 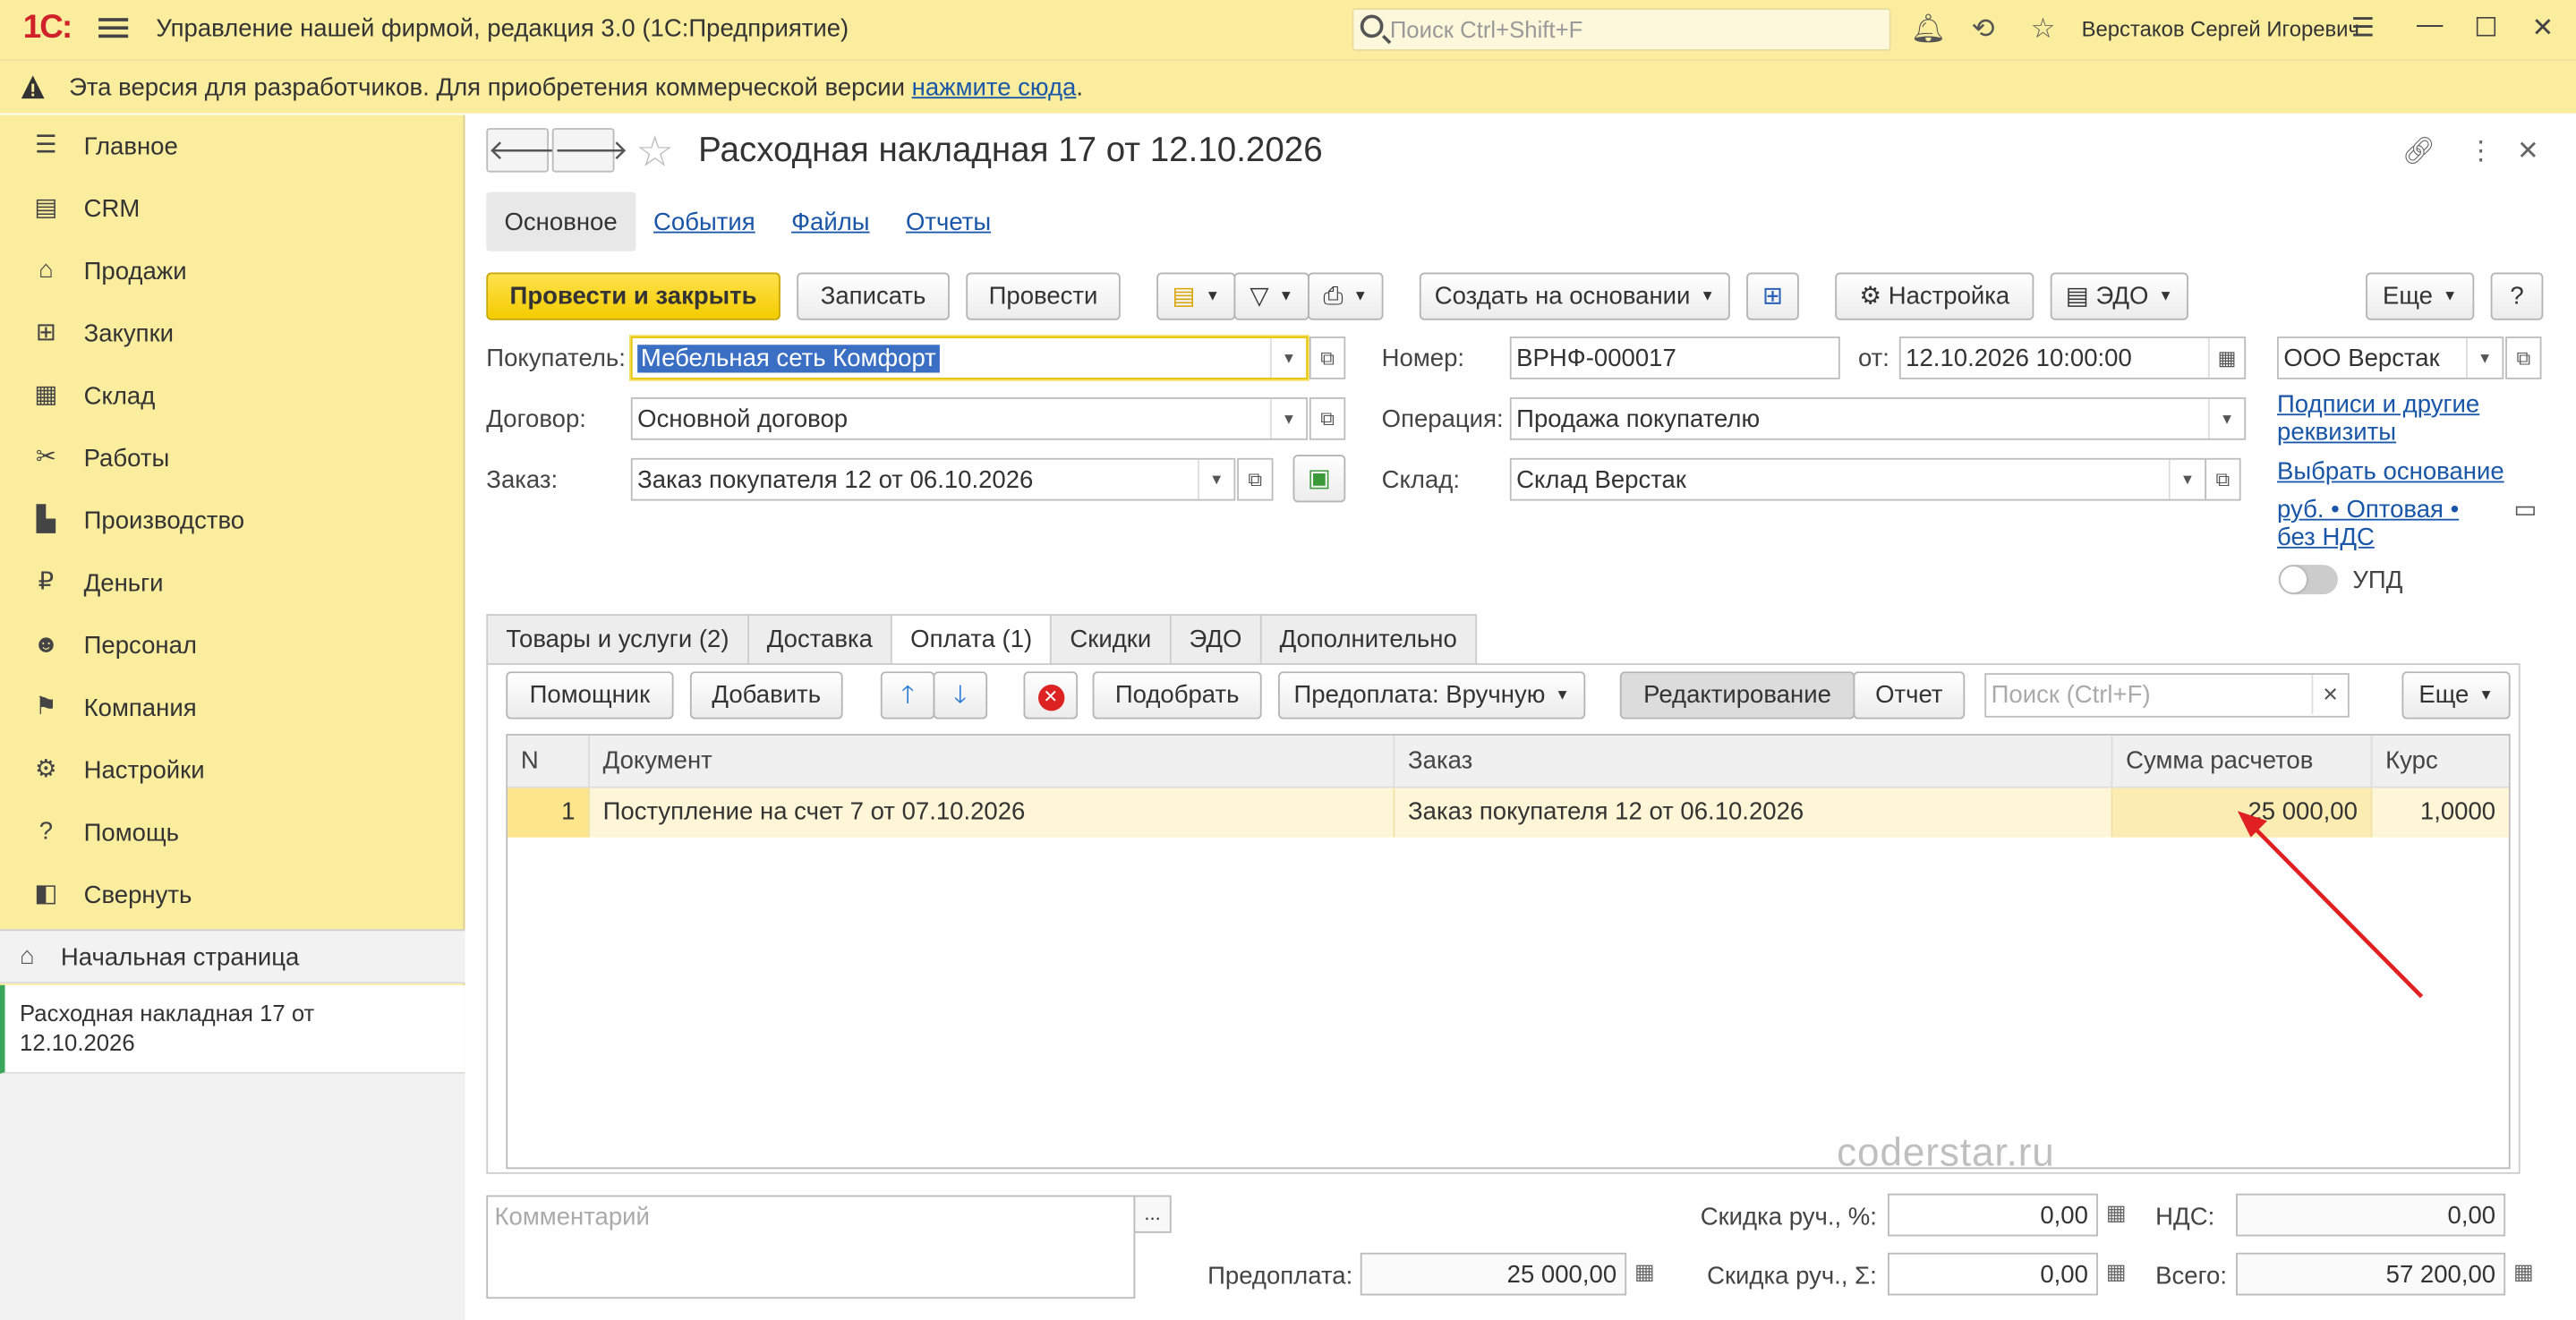 What do you see at coordinates (971, 640) in the screenshot?
I see `tab-payment: Оплата (1)` at bounding box center [971, 640].